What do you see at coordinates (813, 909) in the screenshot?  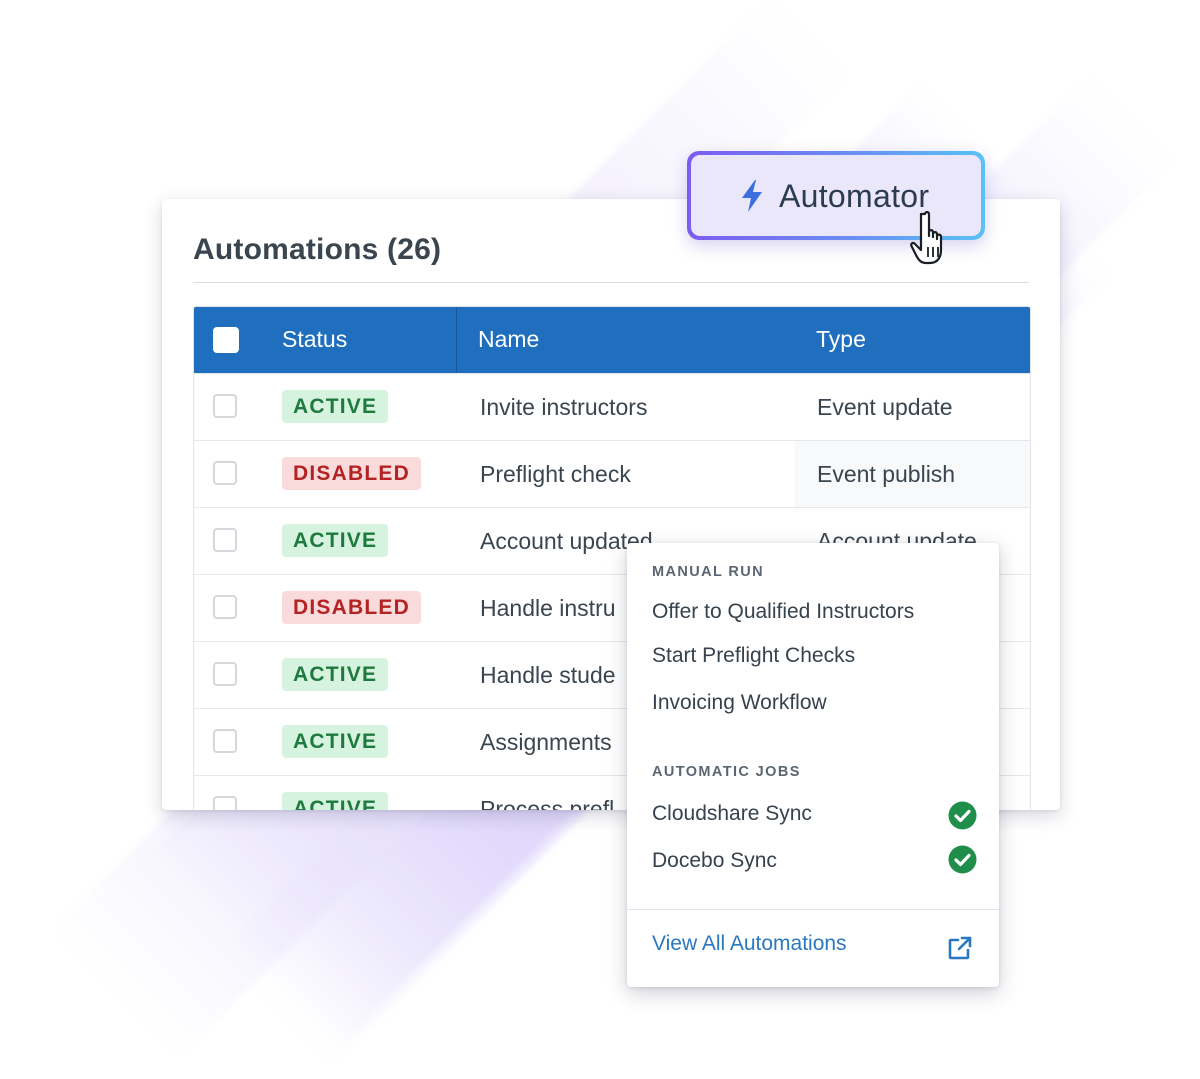 I see `menu-divider` at bounding box center [813, 909].